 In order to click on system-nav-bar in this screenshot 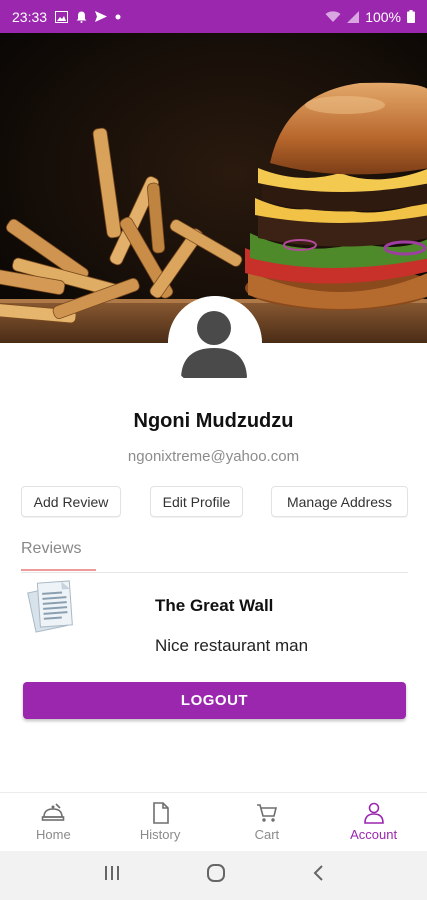, I will do `click(213, 875)`.